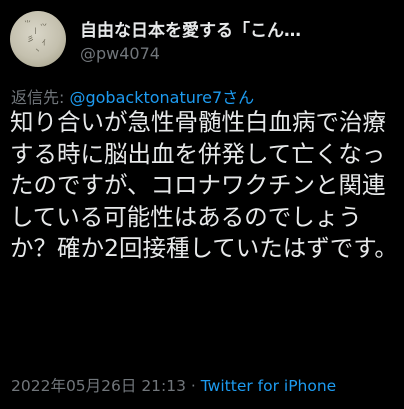  What do you see at coordinates (40, 97) in the screenshot?
I see `replying-to-prefix: 返信先:` at bounding box center [40, 97].